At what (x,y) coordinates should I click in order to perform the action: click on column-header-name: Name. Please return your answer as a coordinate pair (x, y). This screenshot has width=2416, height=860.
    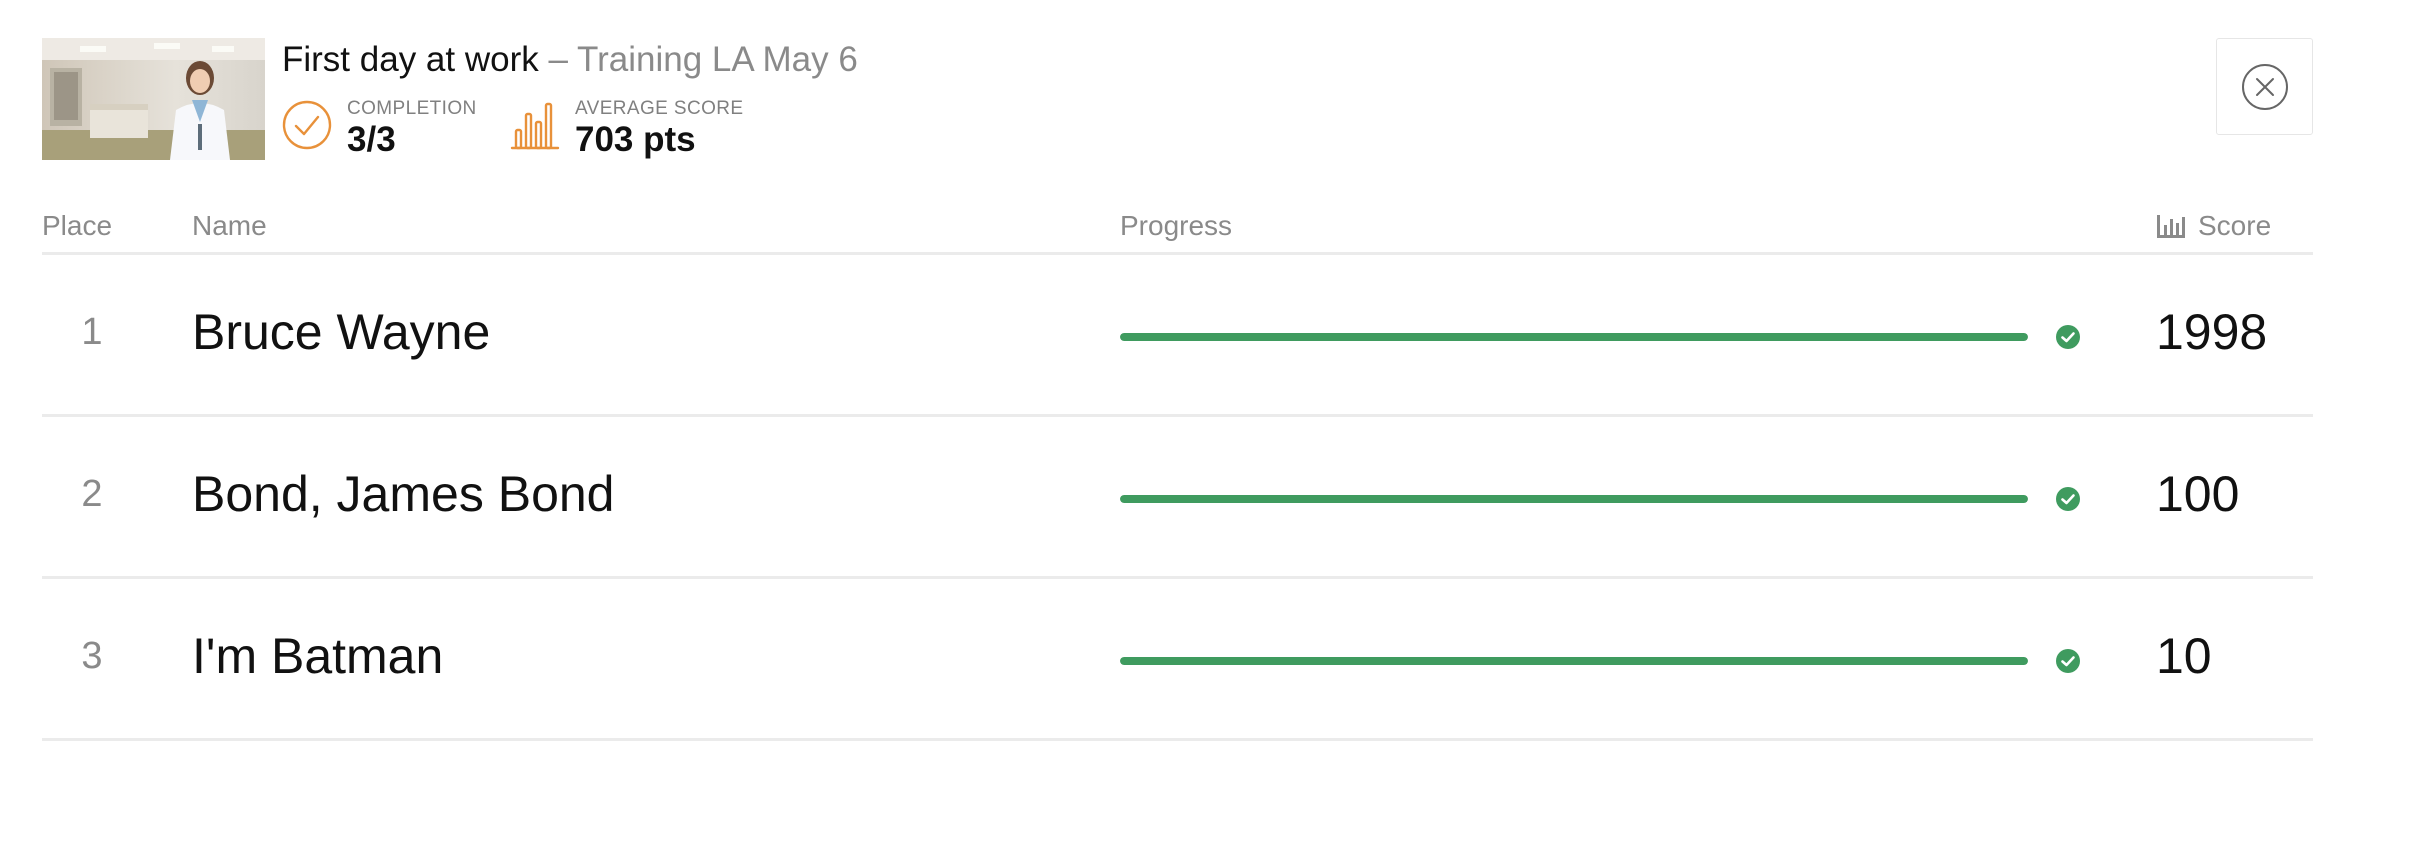
    Looking at the image, I should click on (229, 226).